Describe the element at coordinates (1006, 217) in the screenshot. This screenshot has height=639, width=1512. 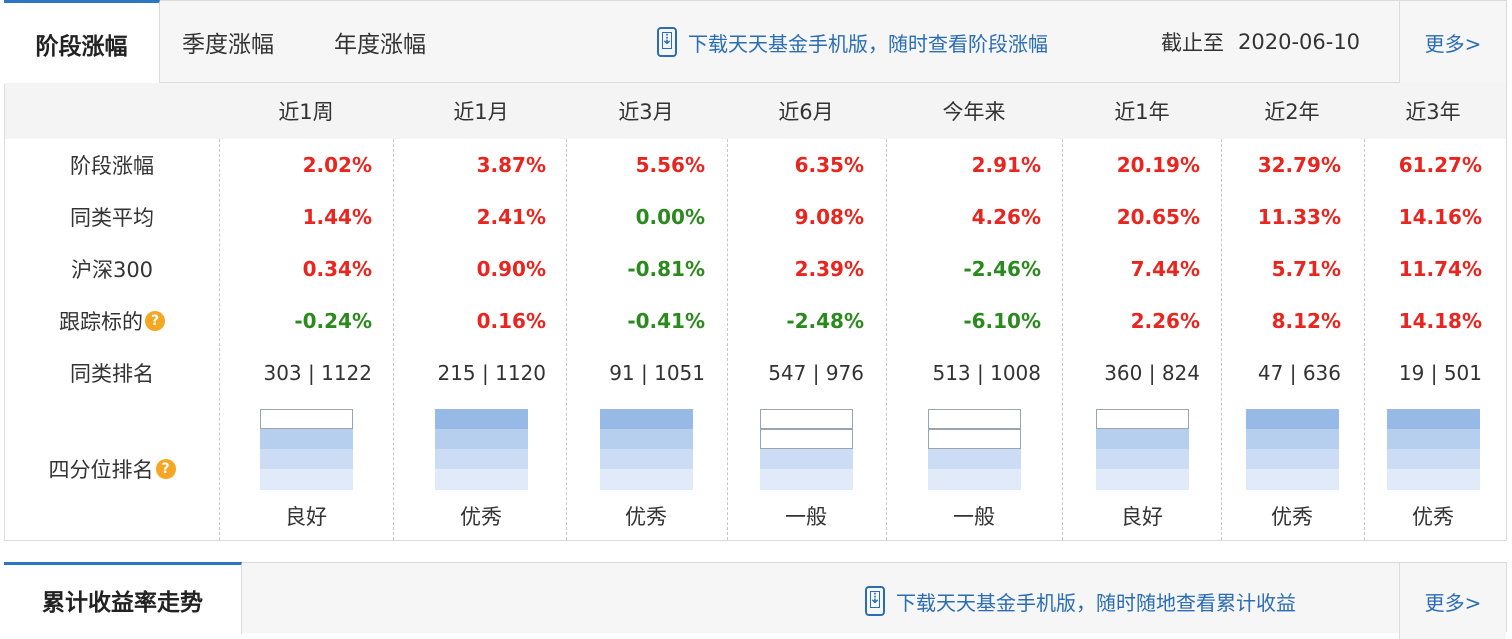
I see `value-cell: 4.26%` at that location.